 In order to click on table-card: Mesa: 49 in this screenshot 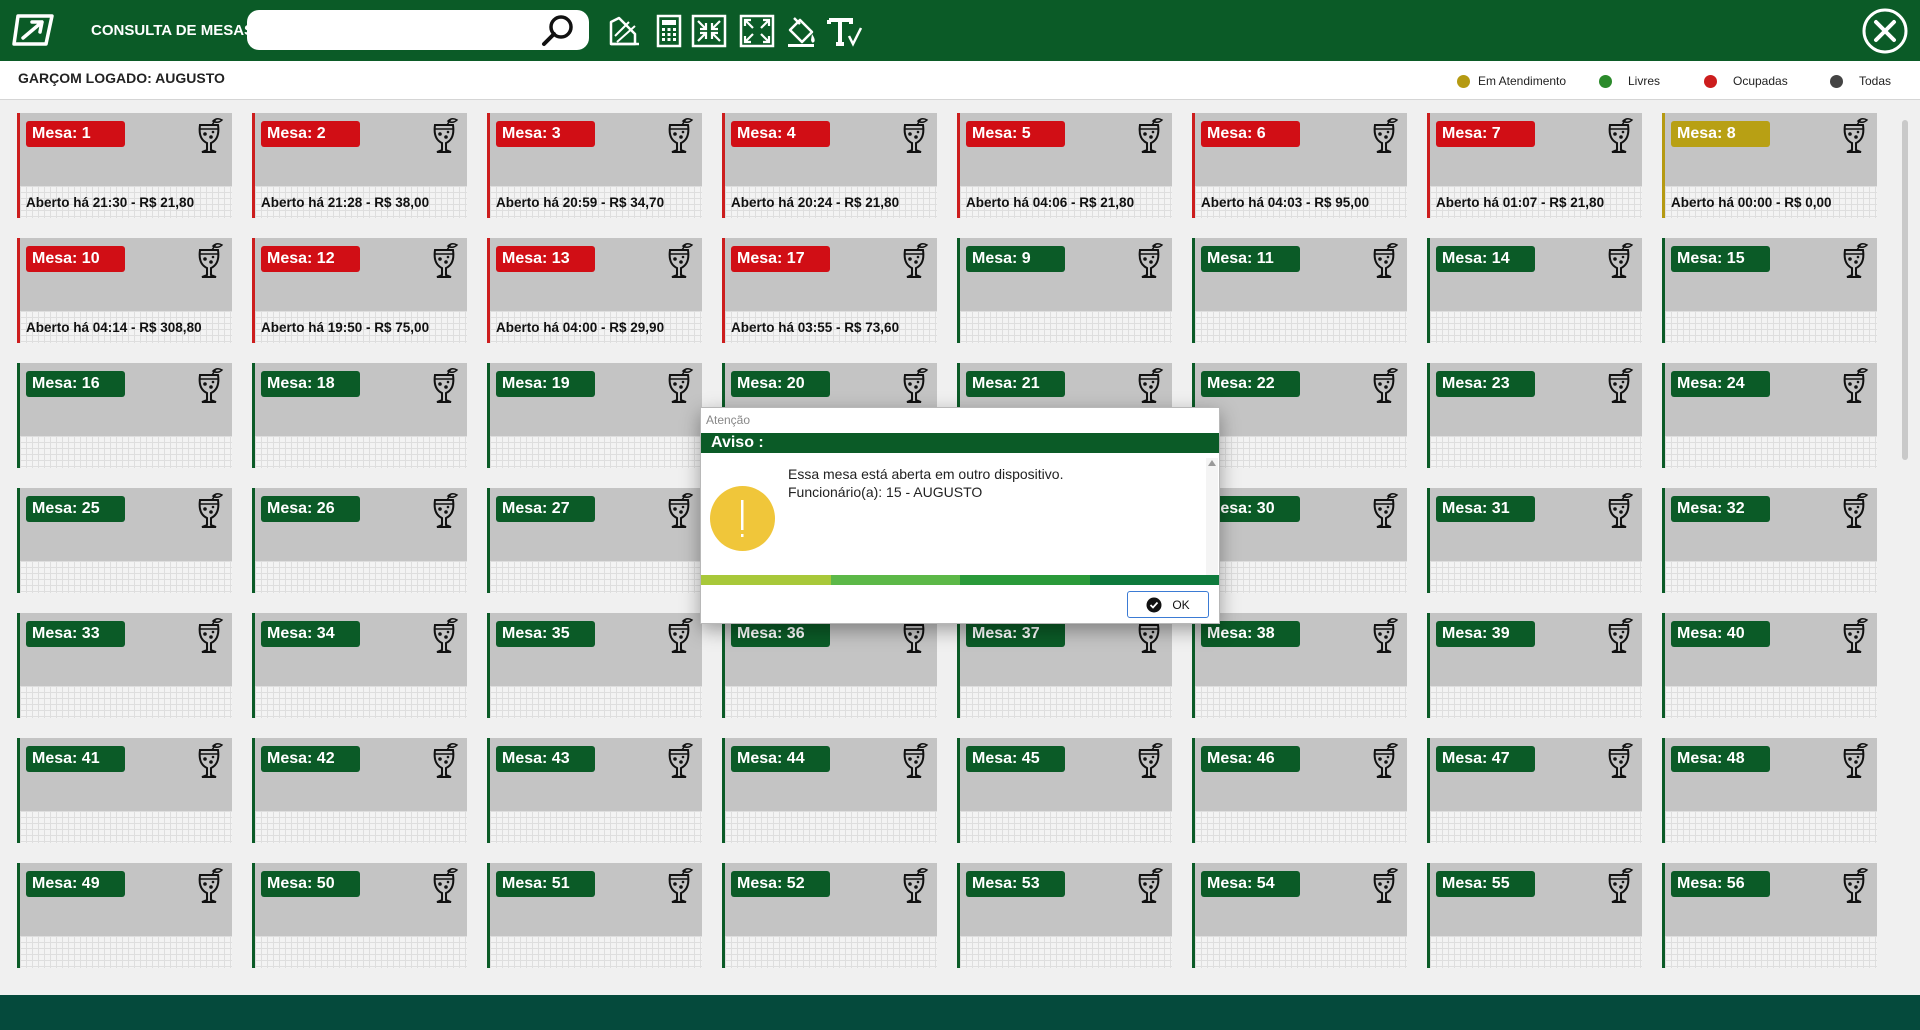, I will do `click(124, 915)`.